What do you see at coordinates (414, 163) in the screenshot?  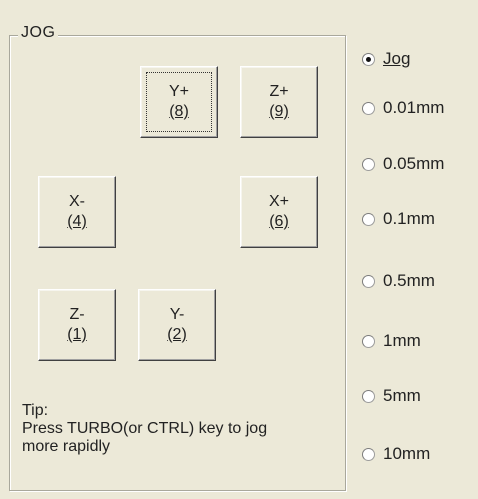 I see `radio-label-0-05mm: 0.05mm` at bounding box center [414, 163].